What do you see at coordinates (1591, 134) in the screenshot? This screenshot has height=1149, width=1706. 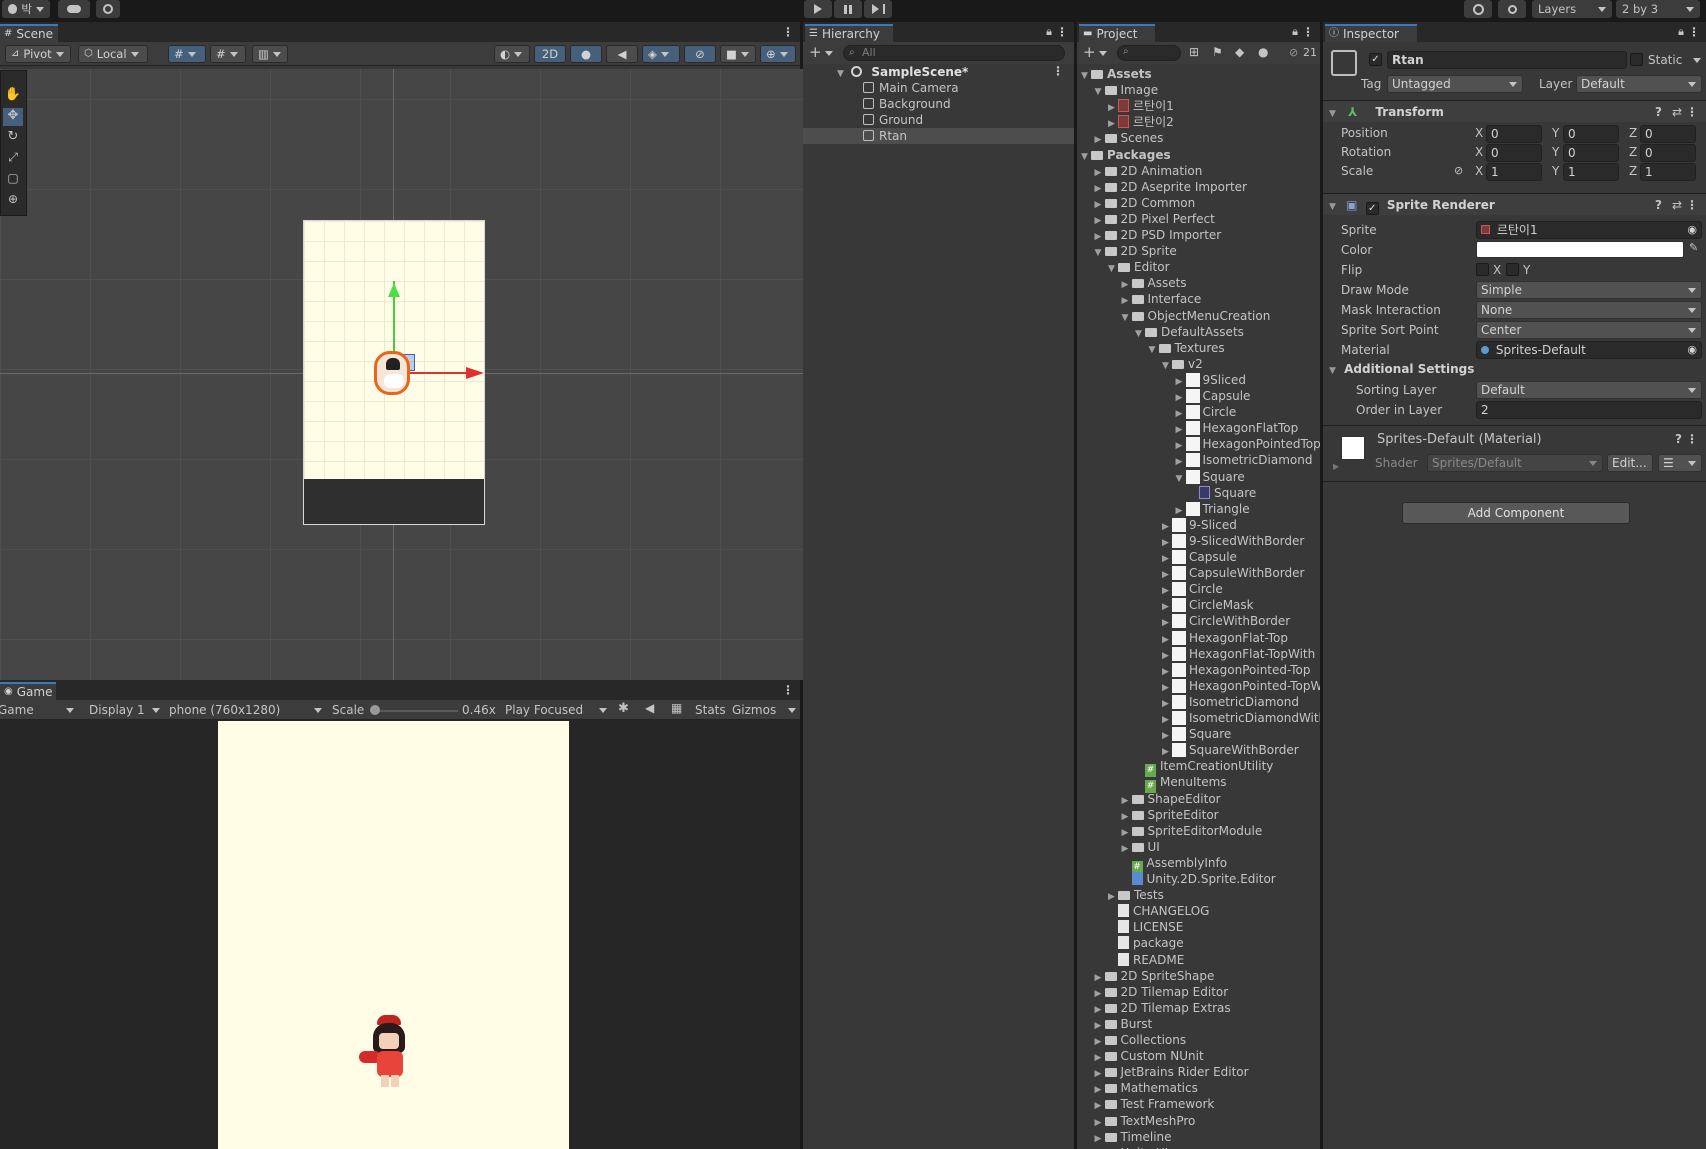 I see `position-y-field: 0` at bounding box center [1591, 134].